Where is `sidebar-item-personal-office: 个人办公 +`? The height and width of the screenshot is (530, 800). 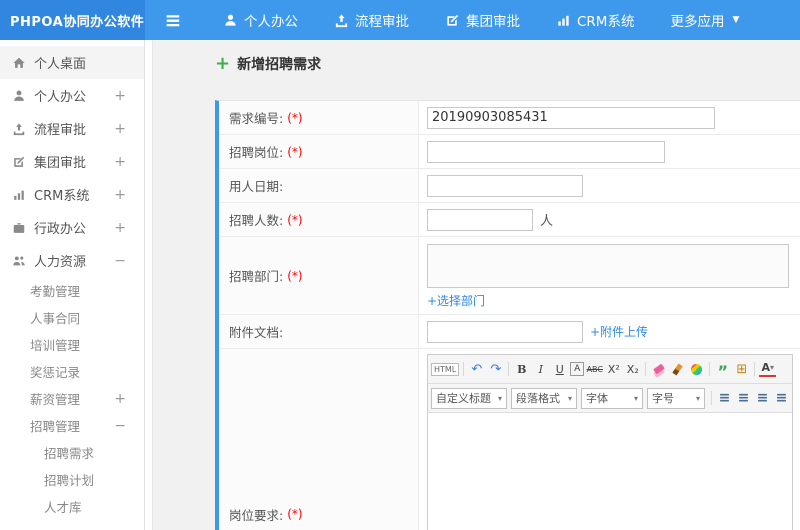 sidebar-item-personal-office: 个人办公 + is located at coordinates (72, 95).